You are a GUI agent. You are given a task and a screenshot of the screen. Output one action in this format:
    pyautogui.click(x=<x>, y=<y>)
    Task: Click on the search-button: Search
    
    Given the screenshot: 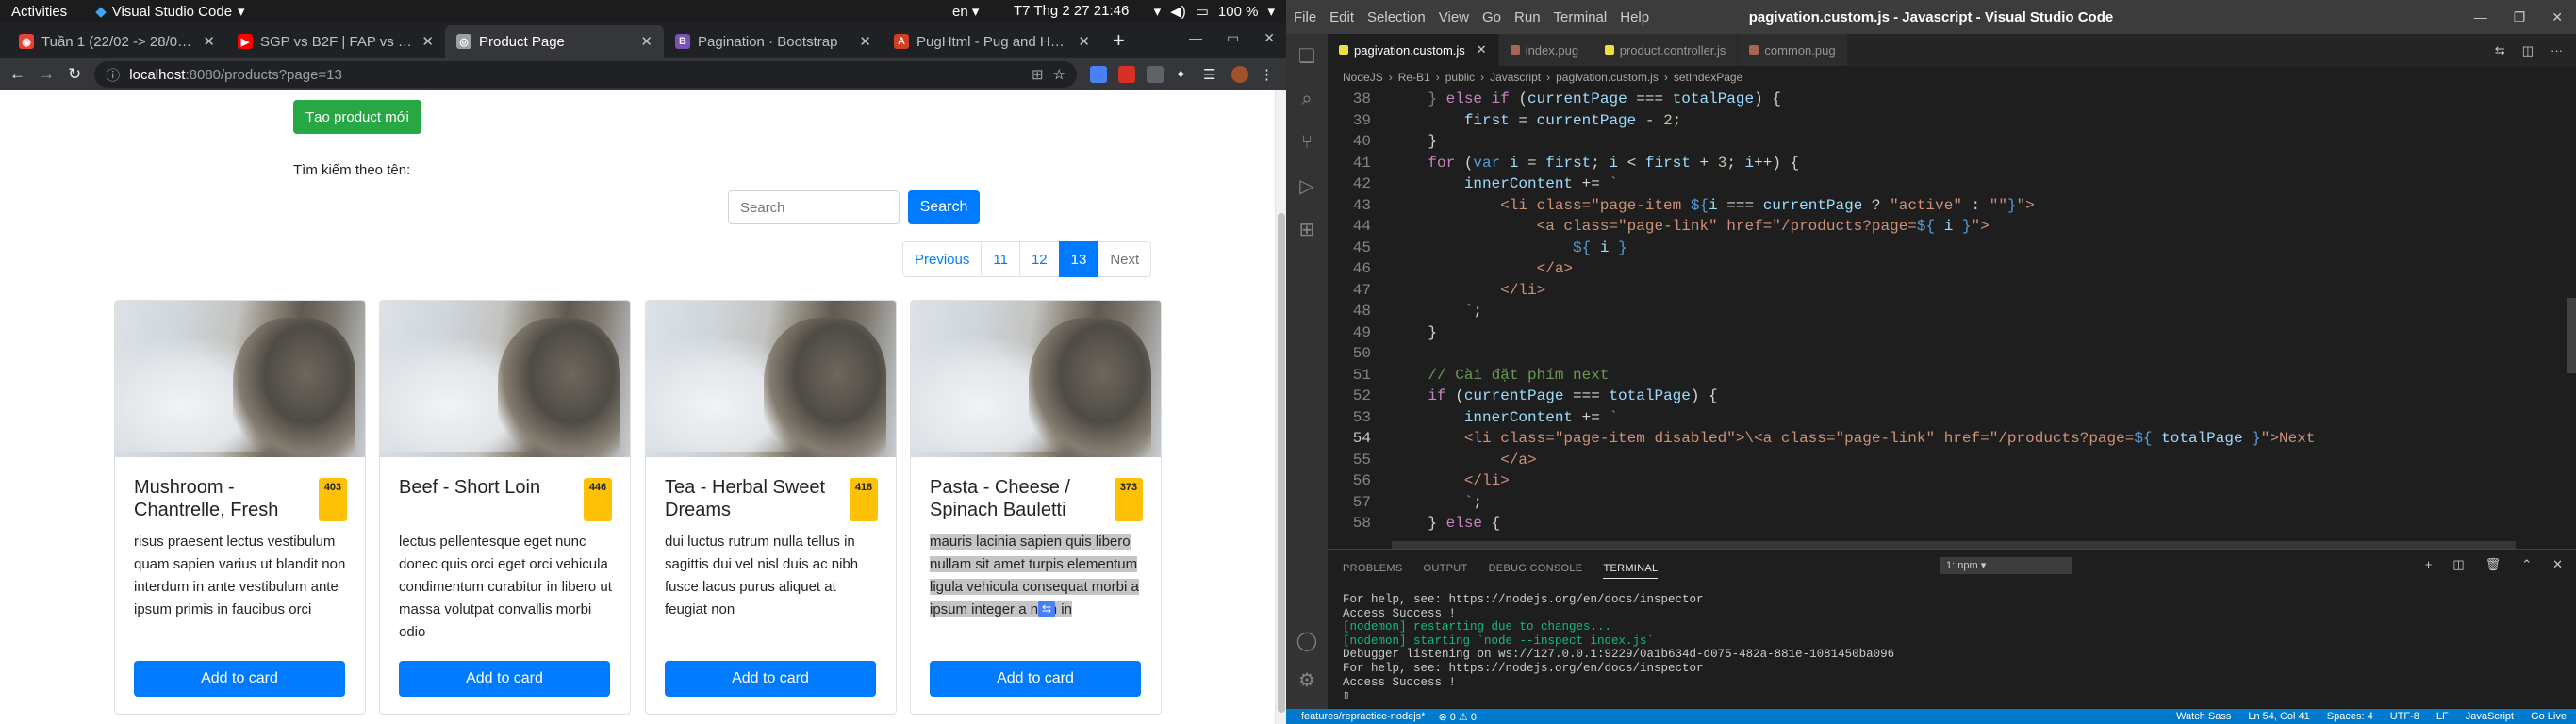 What is the action you would take?
    pyautogui.click(x=944, y=207)
    